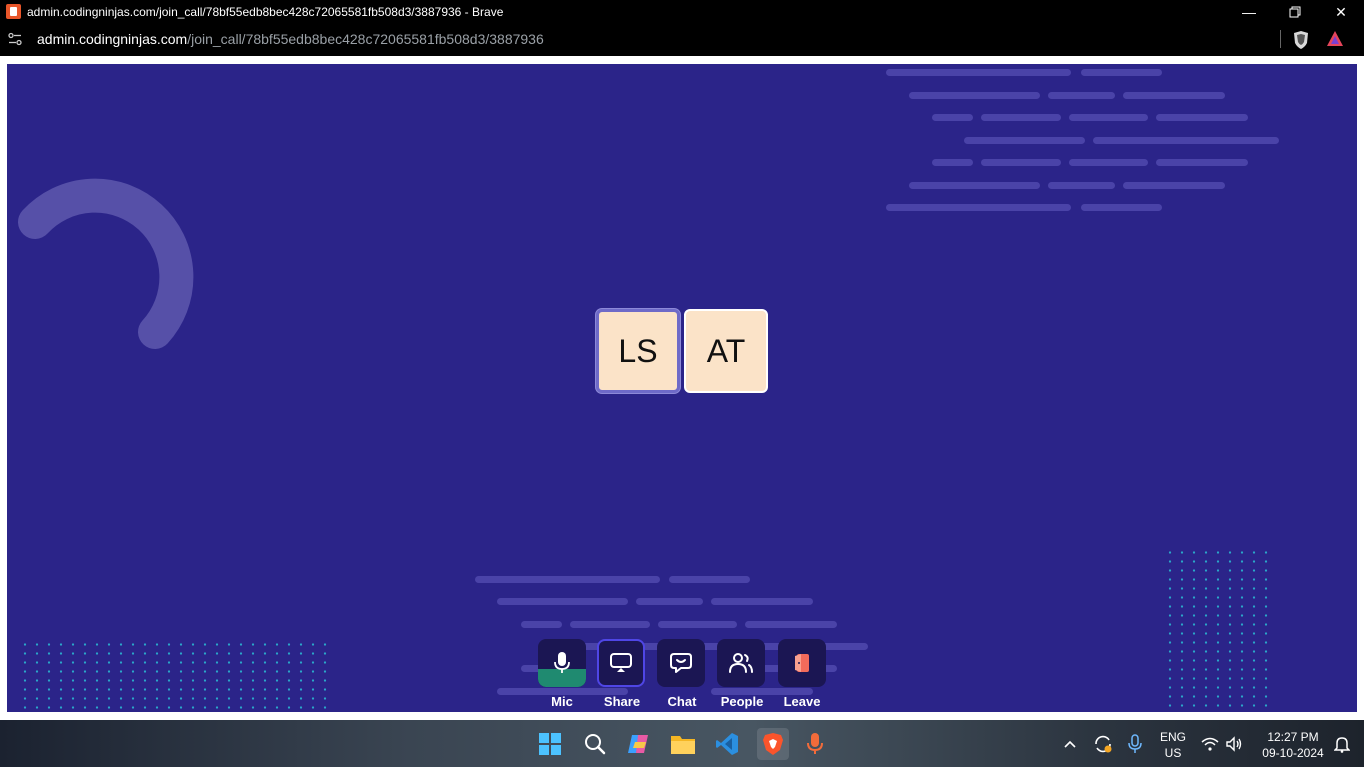 This screenshot has width=1364, height=767. What do you see at coordinates (638, 351) in the screenshot?
I see `participant-tile: LS` at bounding box center [638, 351].